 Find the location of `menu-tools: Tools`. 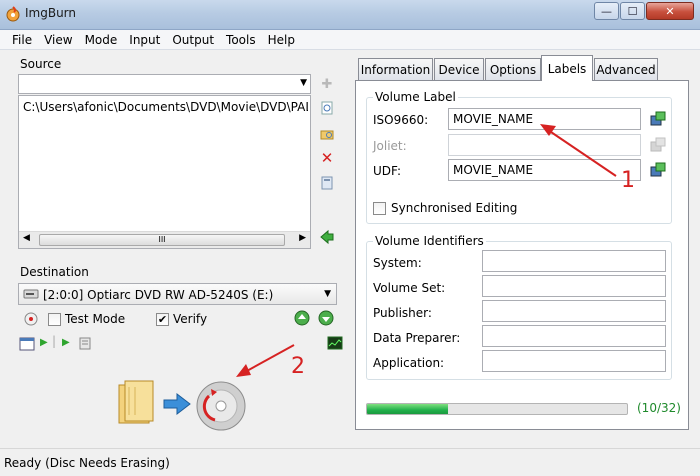

menu-tools: Tools is located at coordinates (241, 40).